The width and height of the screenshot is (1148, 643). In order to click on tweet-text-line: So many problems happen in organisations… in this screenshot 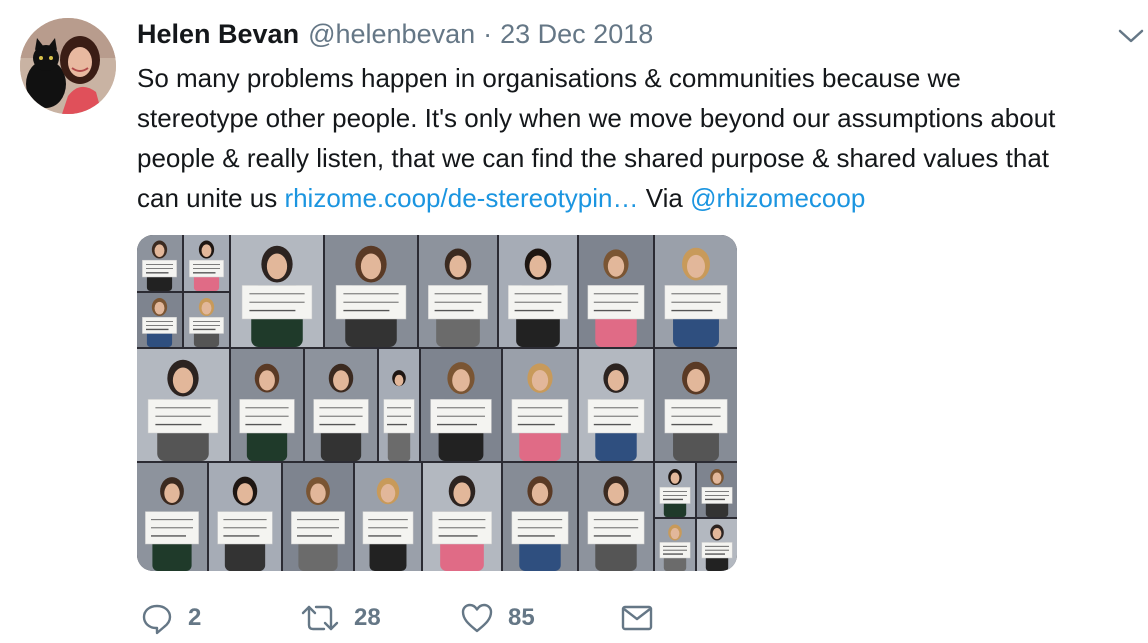, I will do `click(549, 78)`.